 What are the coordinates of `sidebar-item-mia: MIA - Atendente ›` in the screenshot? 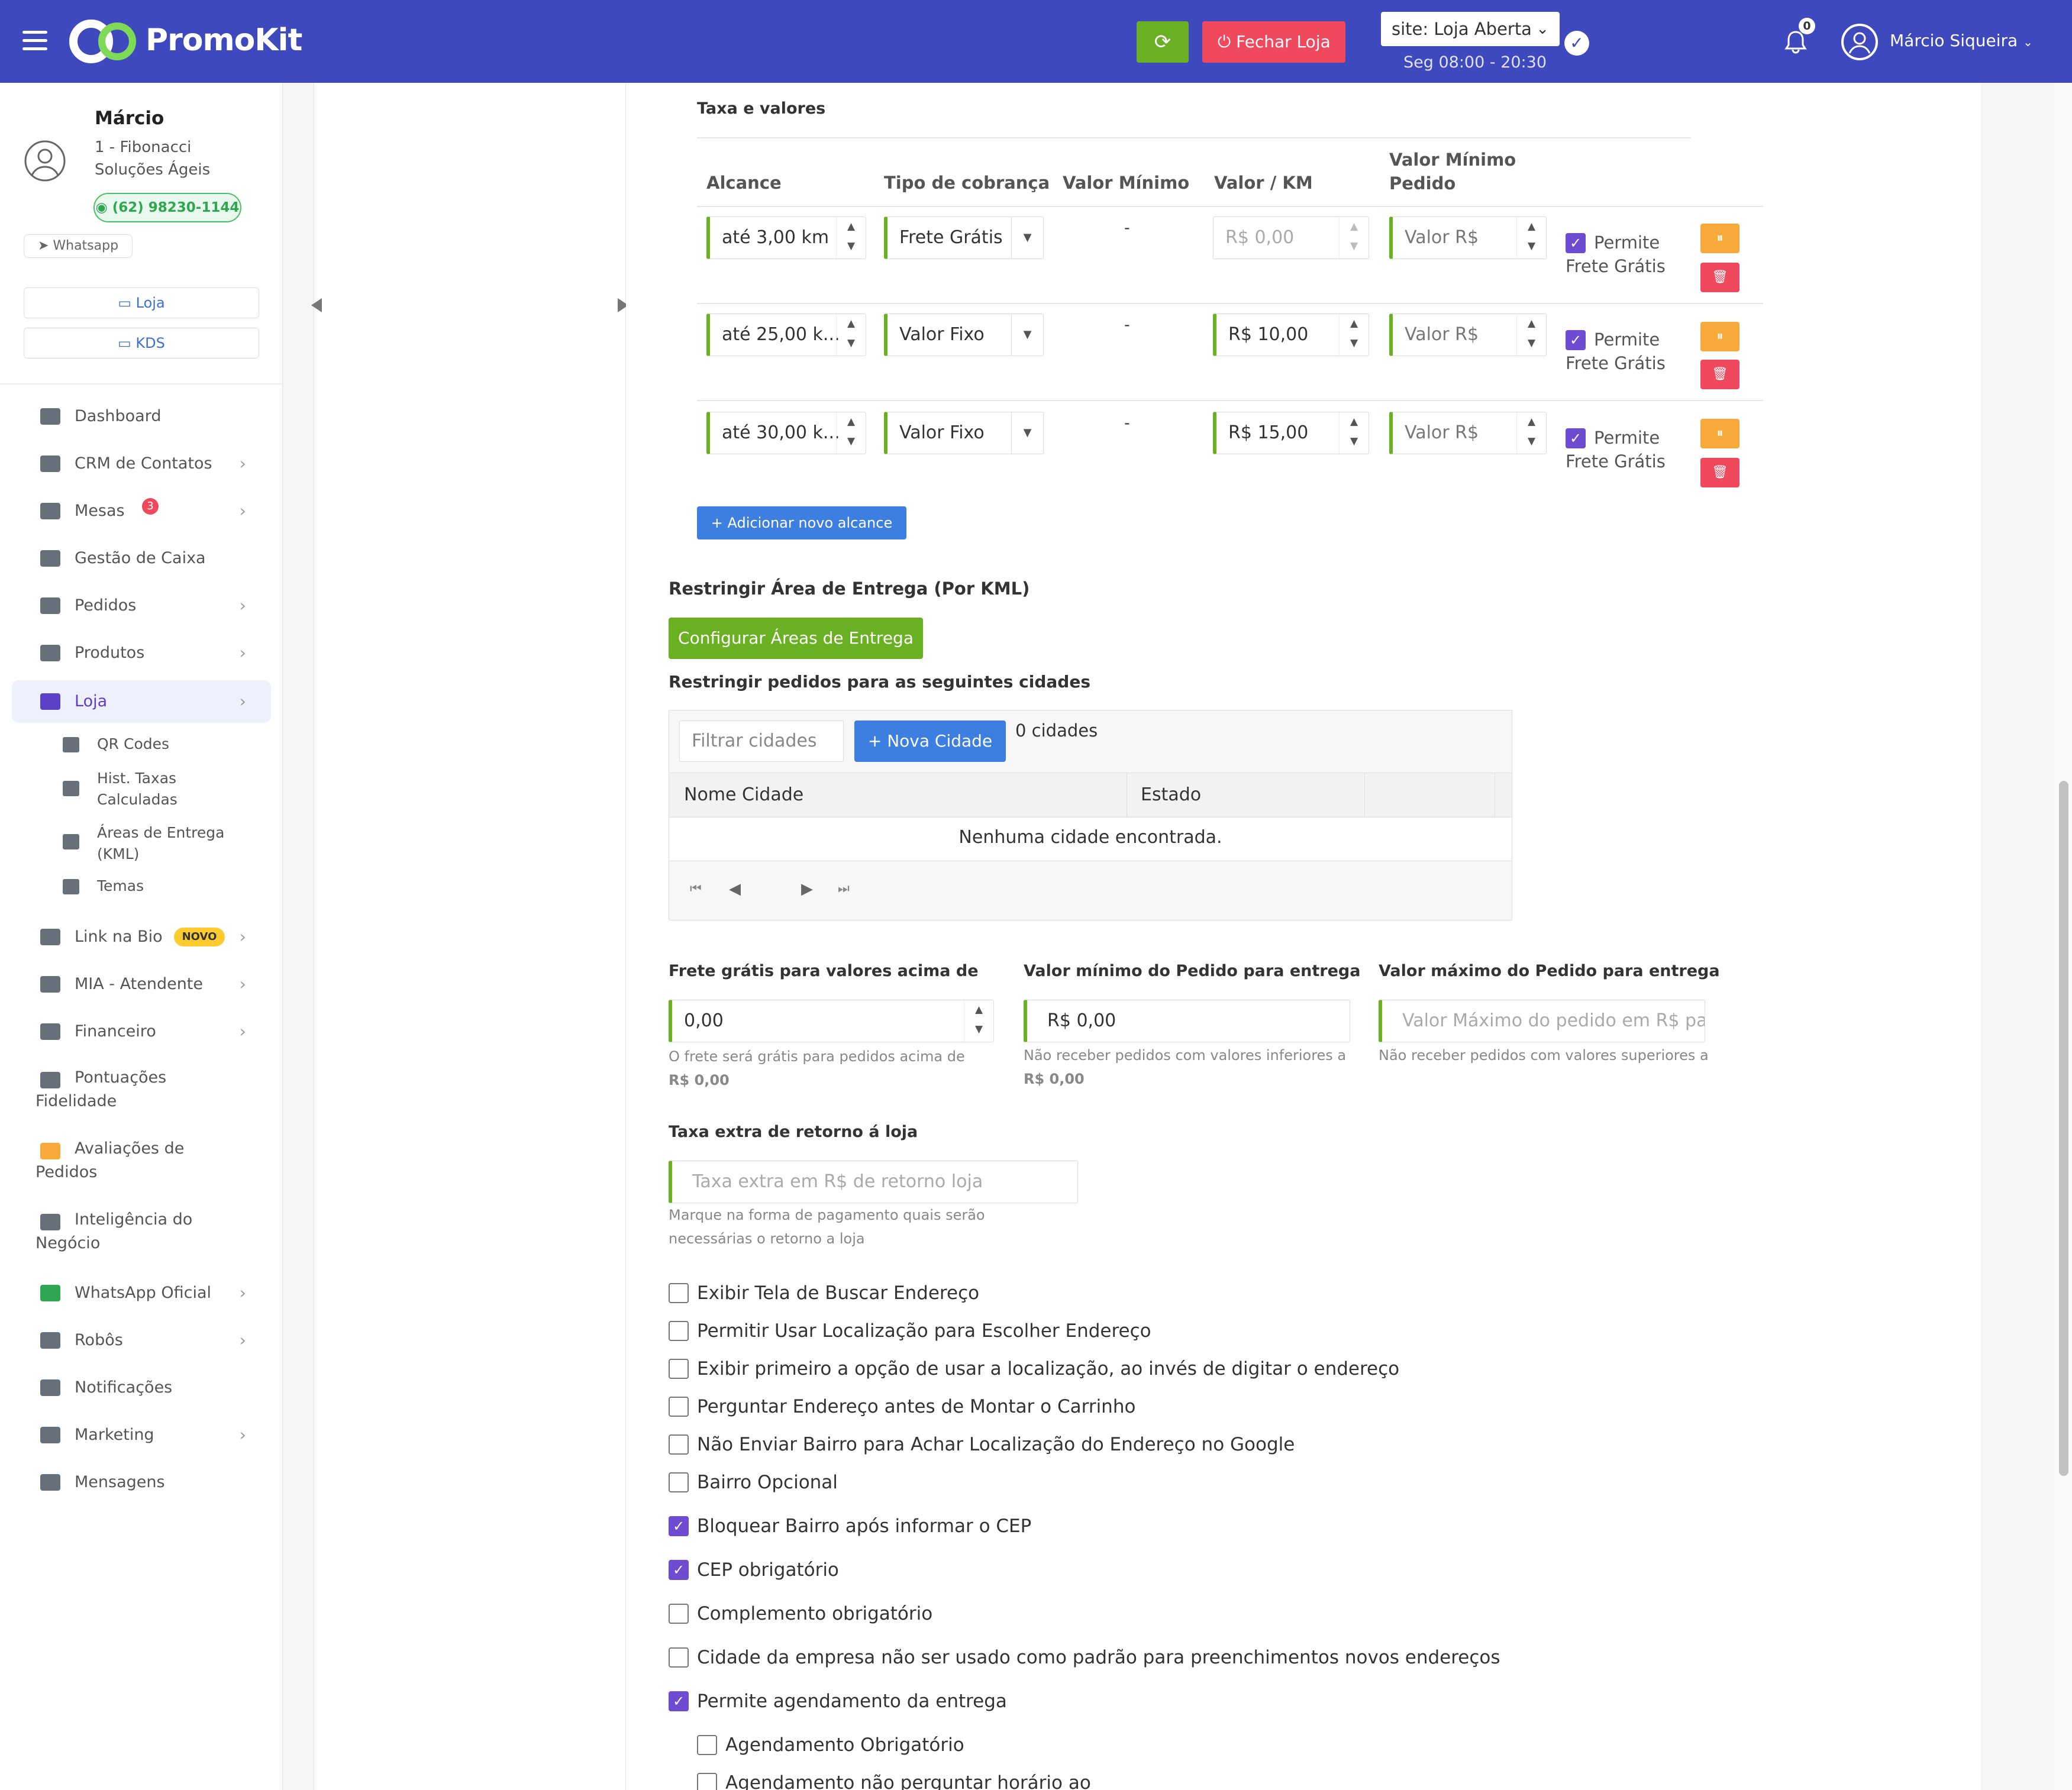 It's located at (141, 984).